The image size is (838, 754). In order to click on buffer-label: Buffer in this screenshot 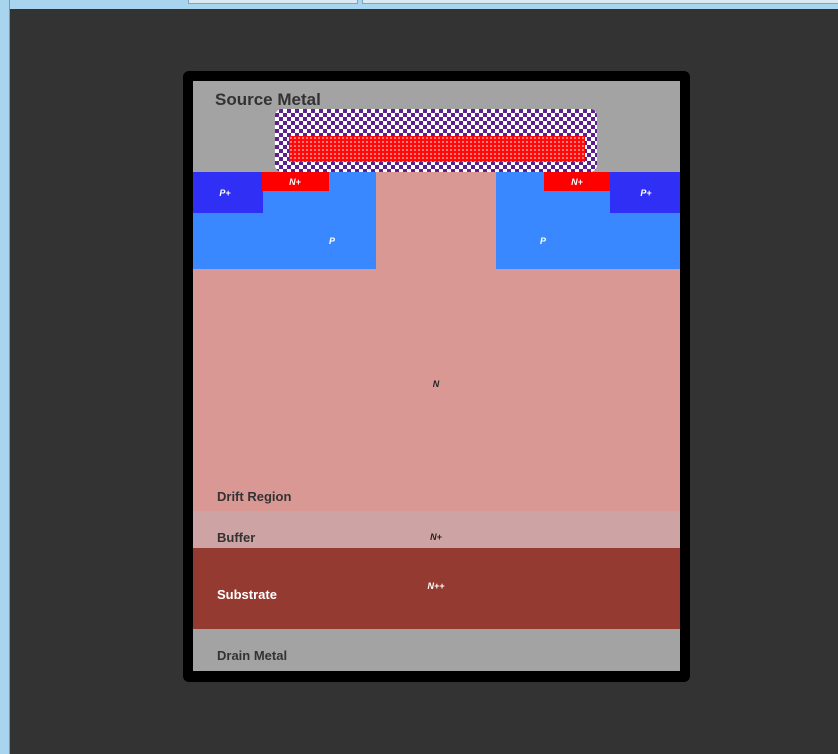, I will do `click(236, 537)`.